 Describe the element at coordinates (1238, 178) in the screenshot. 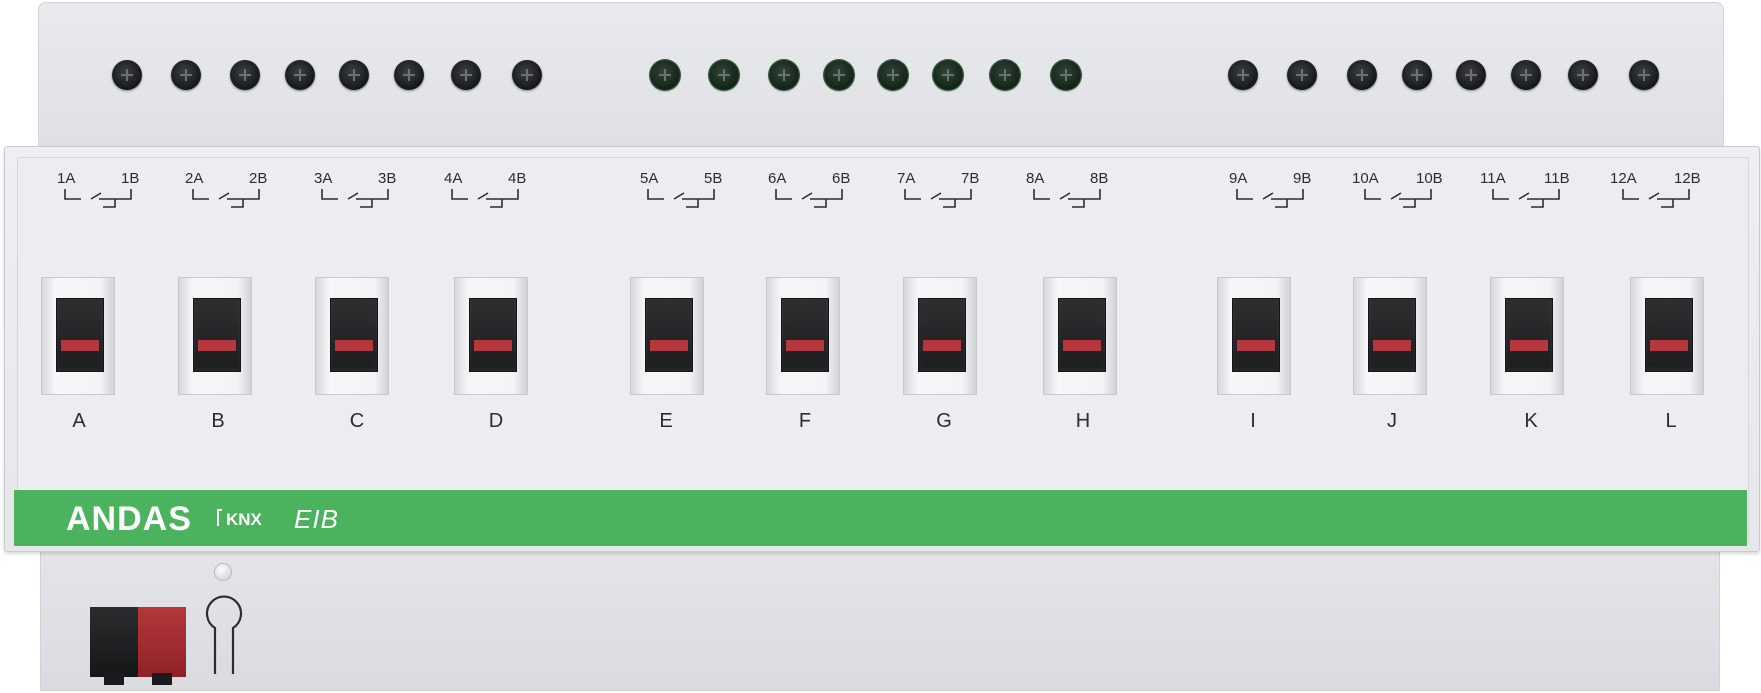

I see `terminal-label-a: 9A` at that location.